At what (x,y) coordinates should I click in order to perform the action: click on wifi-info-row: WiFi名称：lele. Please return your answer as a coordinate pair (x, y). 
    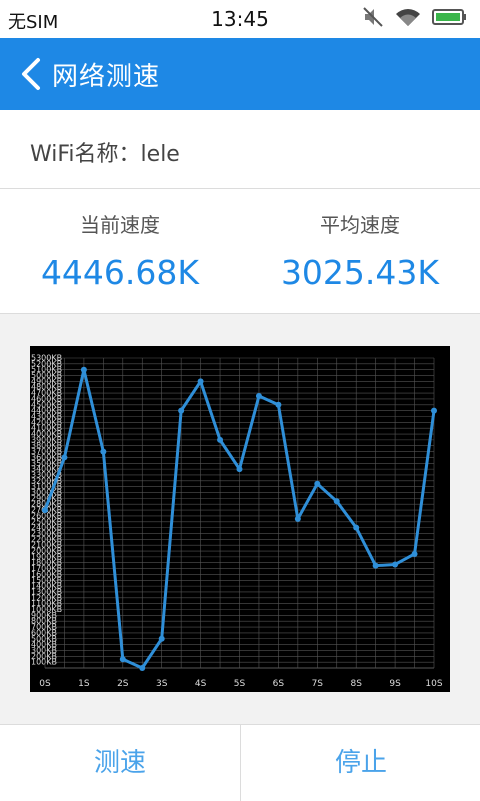
    Looking at the image, I should click on (240, 149).